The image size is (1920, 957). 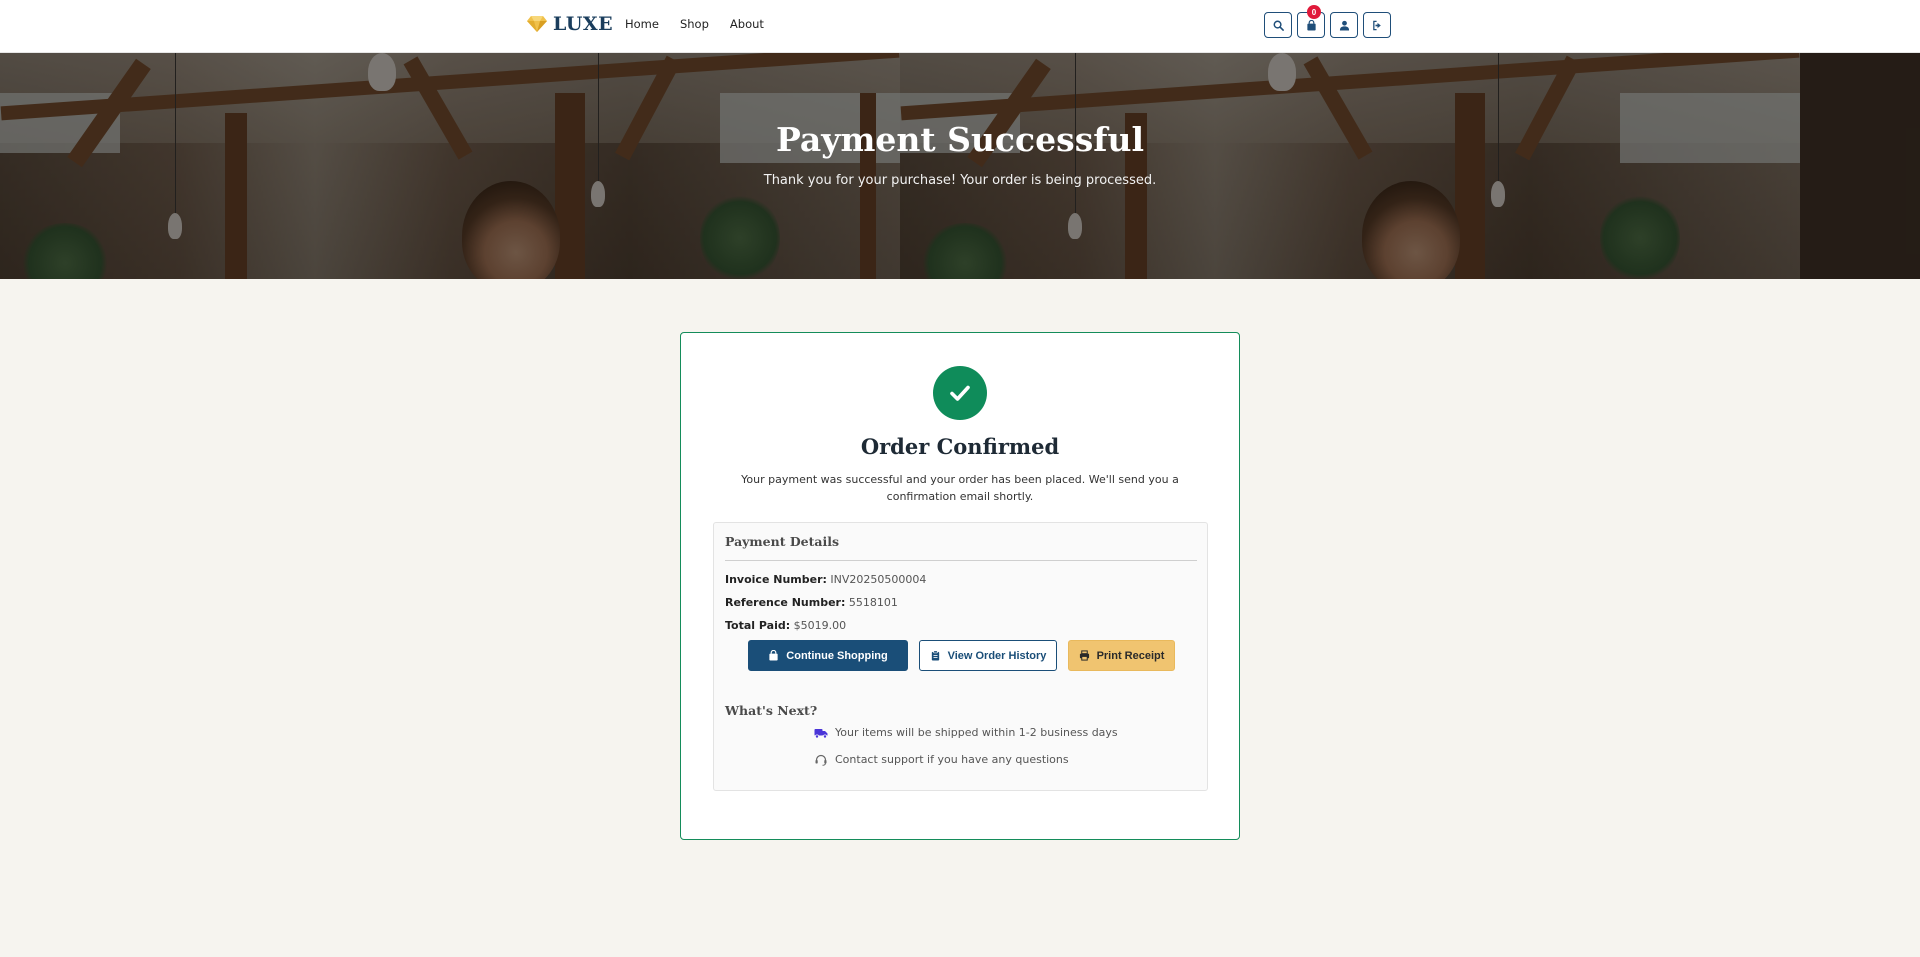 I want to click on order-confirmed-title: Order Confirmed, so click(x=960, y=446).